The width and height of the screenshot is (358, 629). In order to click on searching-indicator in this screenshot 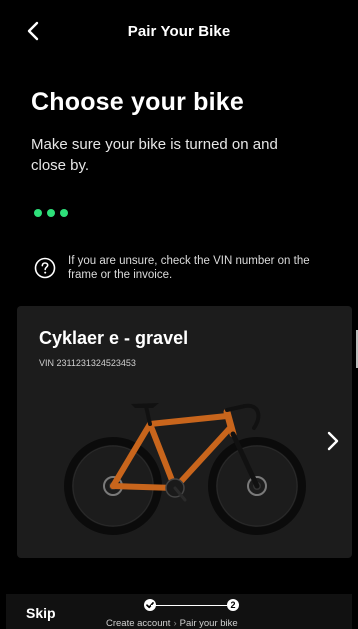, I will do `click(51, 213)`.